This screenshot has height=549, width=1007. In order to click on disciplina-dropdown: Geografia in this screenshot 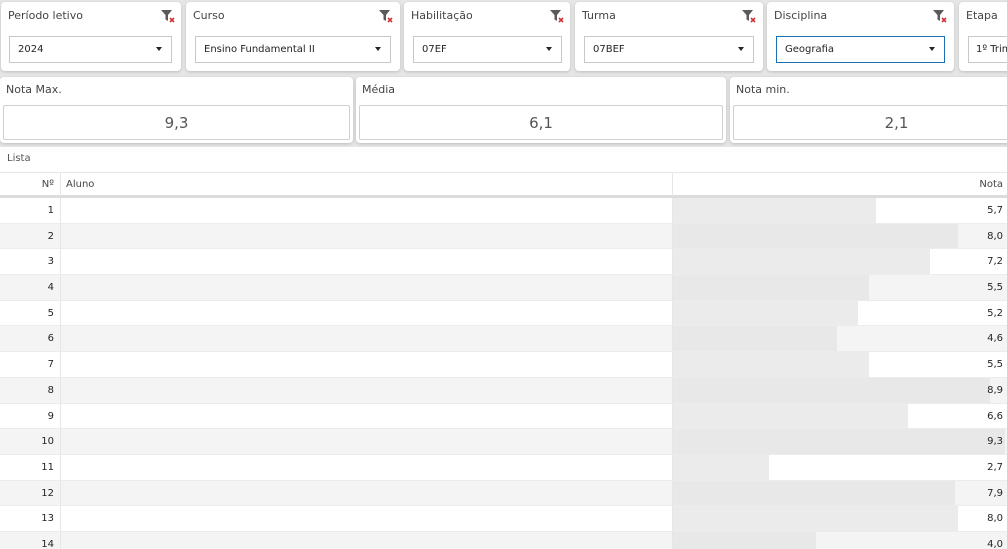, I will do `click(860, 49)`.